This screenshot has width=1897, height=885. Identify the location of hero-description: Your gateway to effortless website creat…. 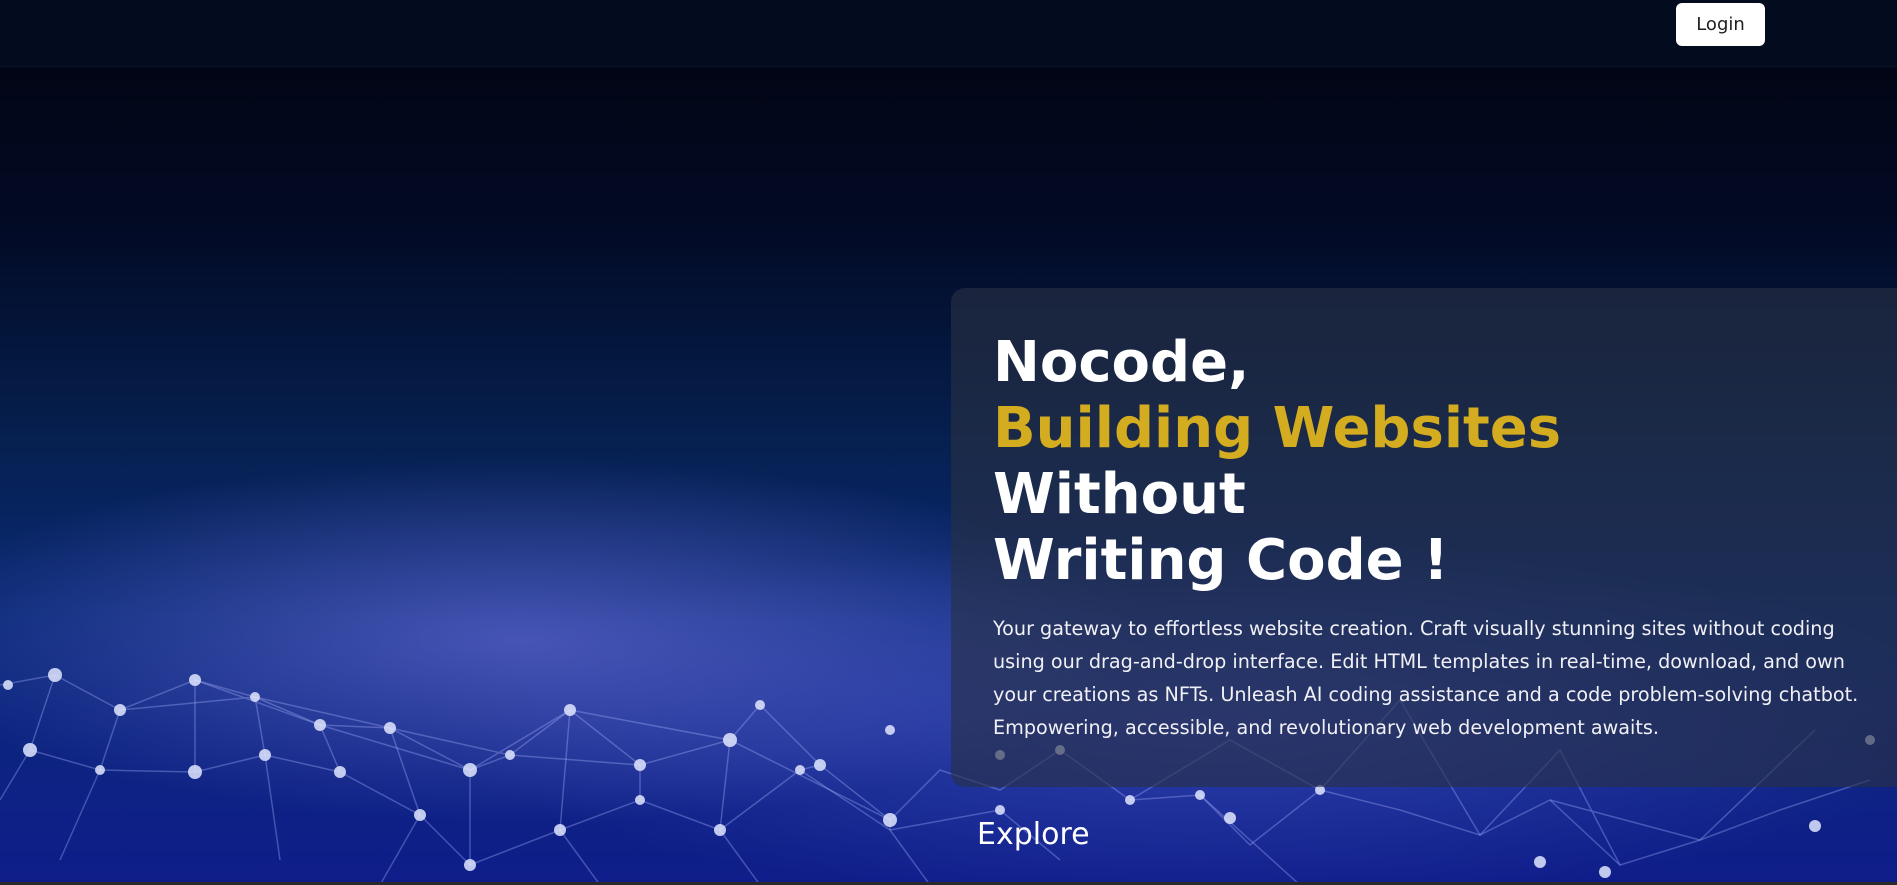
(1426, 678).